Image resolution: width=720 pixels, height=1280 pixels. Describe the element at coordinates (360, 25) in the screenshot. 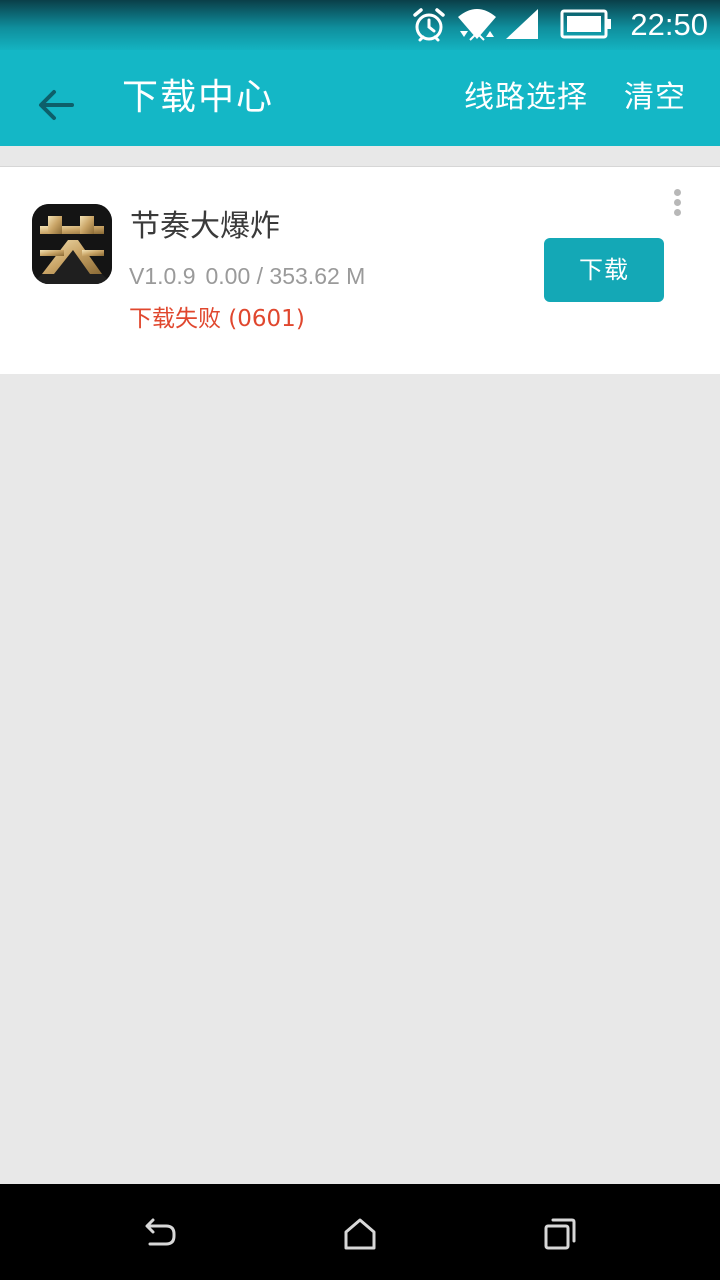

I see `status-bar: 22:50` at that location.